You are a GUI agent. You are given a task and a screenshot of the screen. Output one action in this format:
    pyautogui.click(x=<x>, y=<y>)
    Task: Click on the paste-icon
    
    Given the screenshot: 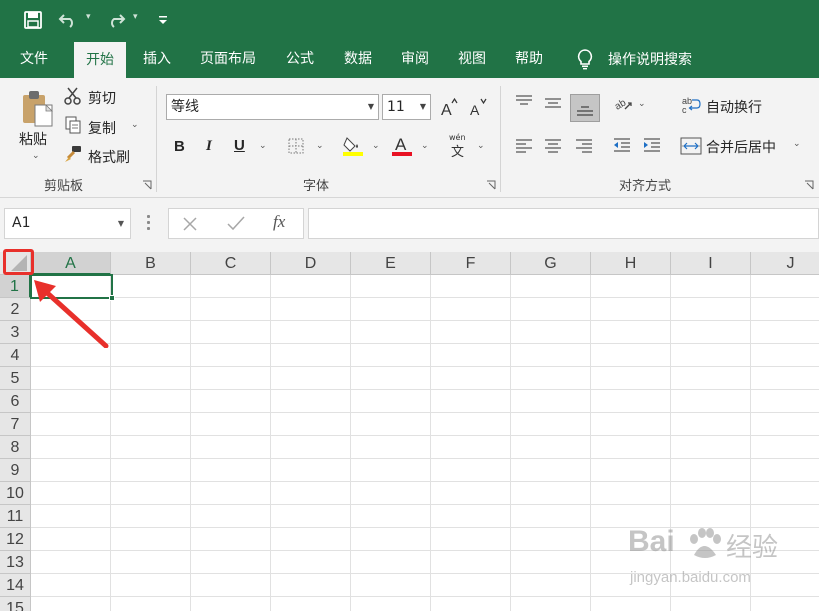 What is the action you would take?
    pyautogui.click(x=37, y=108)
    